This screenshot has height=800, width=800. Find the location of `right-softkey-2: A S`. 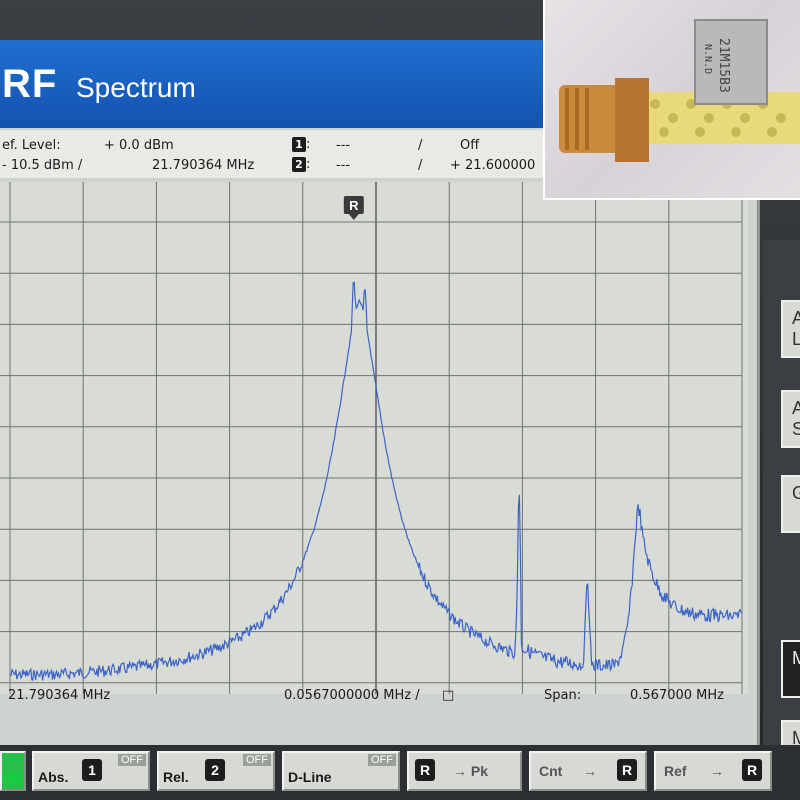

right-softkey-2: A S is located at coordinates (790, 419).